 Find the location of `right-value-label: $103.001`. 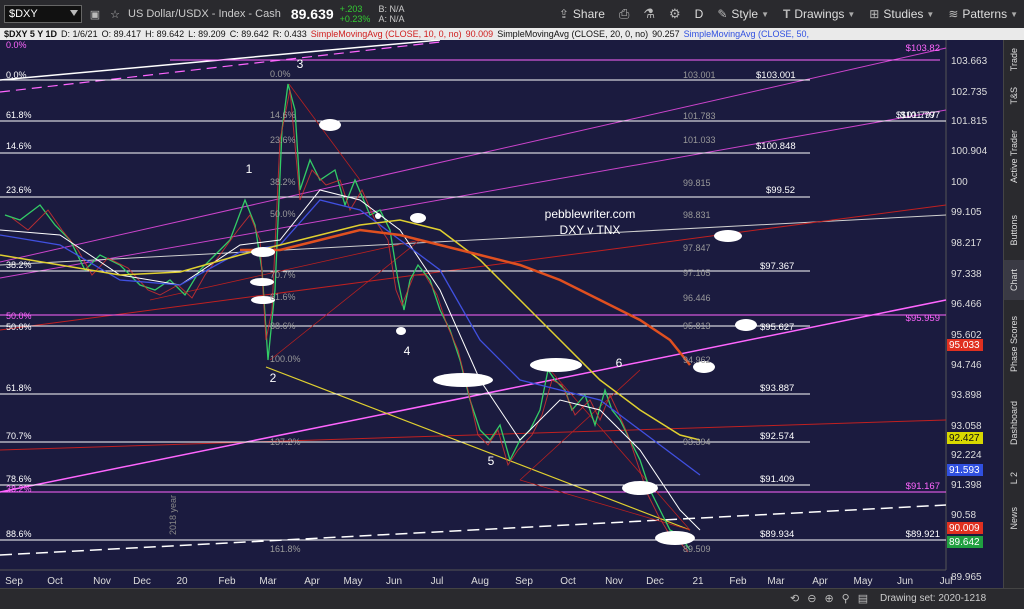

right-value-label: $103.001 is located at coordinates (776, 75).